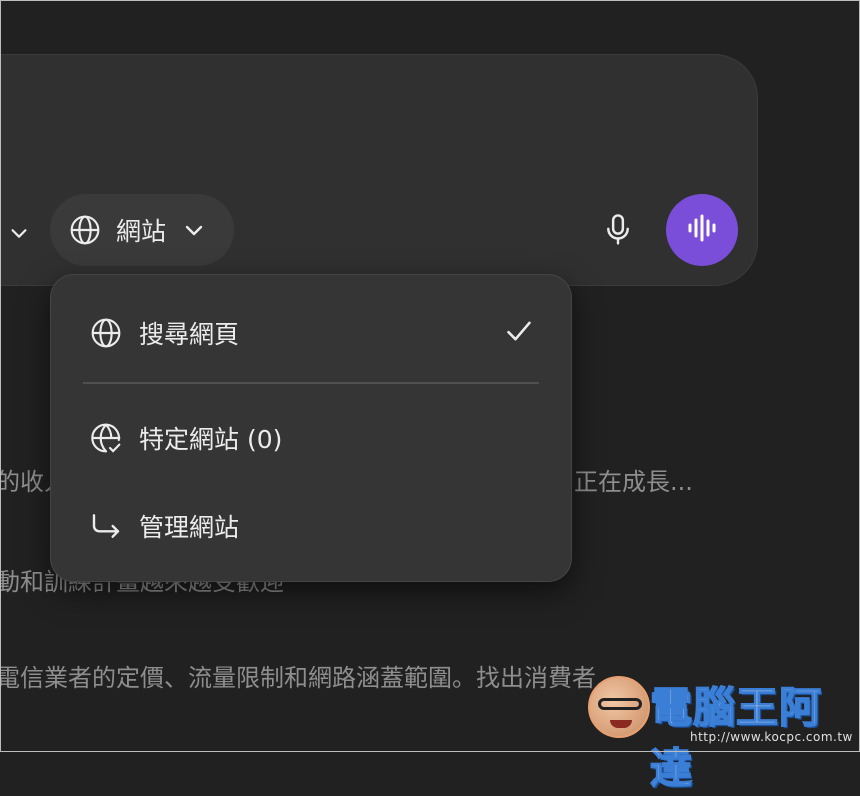 The image size is (860, 796). I want to click on voice-mode-button, so click(702, 230).